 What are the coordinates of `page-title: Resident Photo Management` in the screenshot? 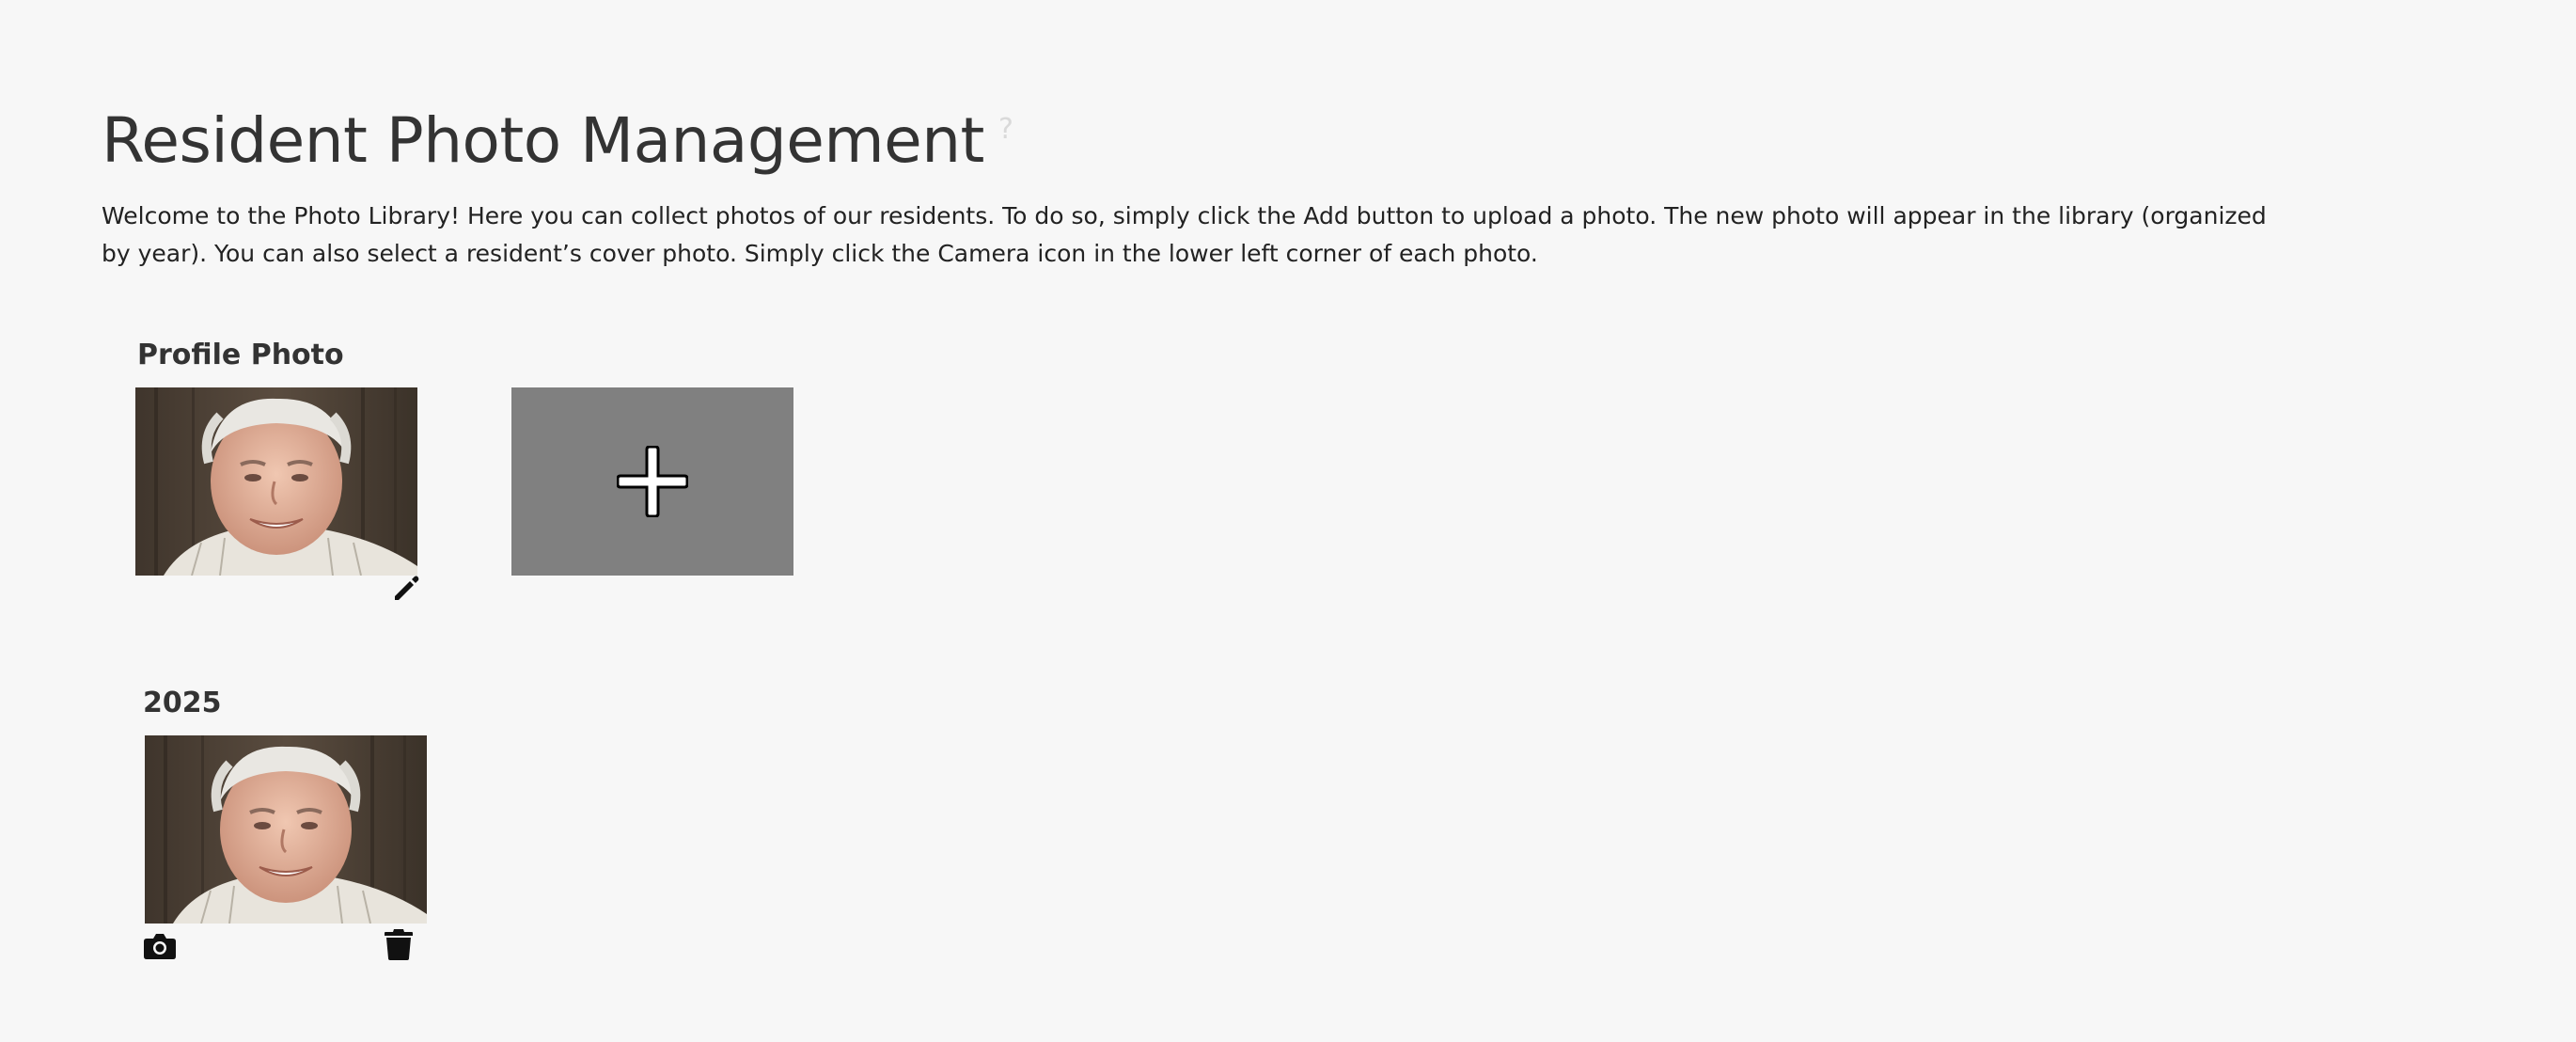 It's located at (543, 140).